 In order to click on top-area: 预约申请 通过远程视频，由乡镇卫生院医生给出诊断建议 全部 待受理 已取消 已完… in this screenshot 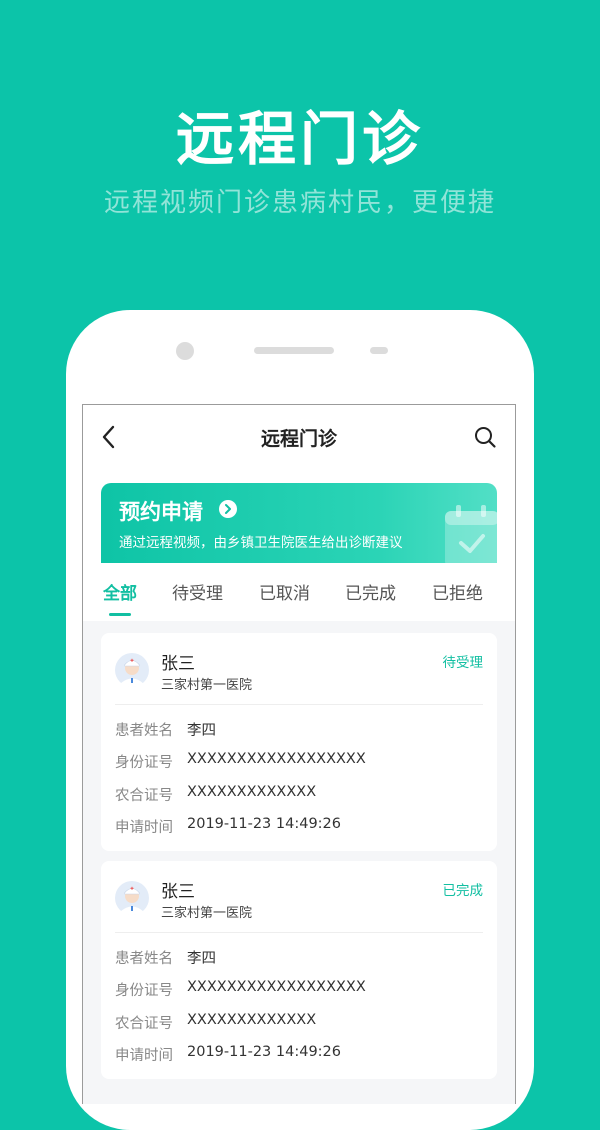, I will do `click(299, 545)`.